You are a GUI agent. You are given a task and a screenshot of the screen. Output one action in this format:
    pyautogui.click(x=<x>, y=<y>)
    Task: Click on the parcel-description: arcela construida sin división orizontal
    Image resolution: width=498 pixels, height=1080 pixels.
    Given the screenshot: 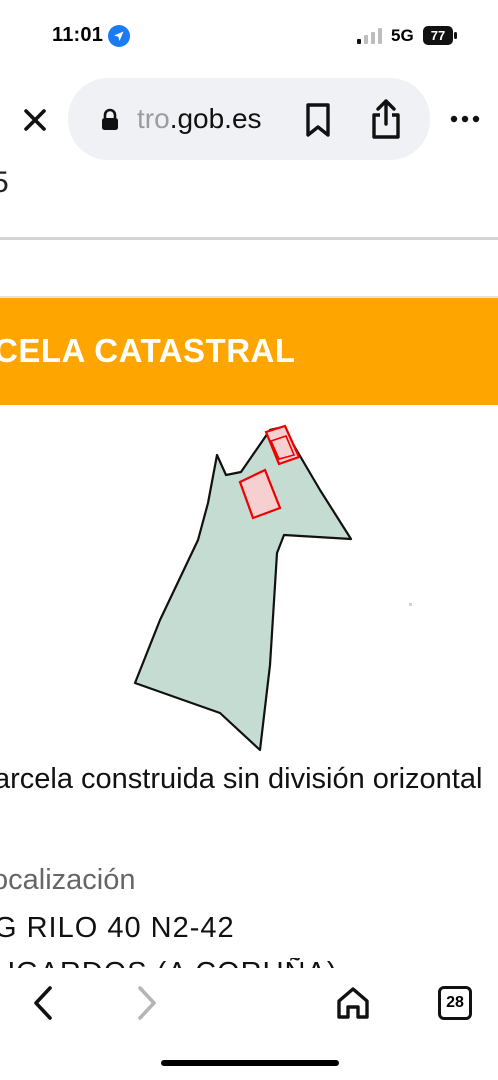 What is the action you would take?
    pyautogui.click(x=241, y=779)
    